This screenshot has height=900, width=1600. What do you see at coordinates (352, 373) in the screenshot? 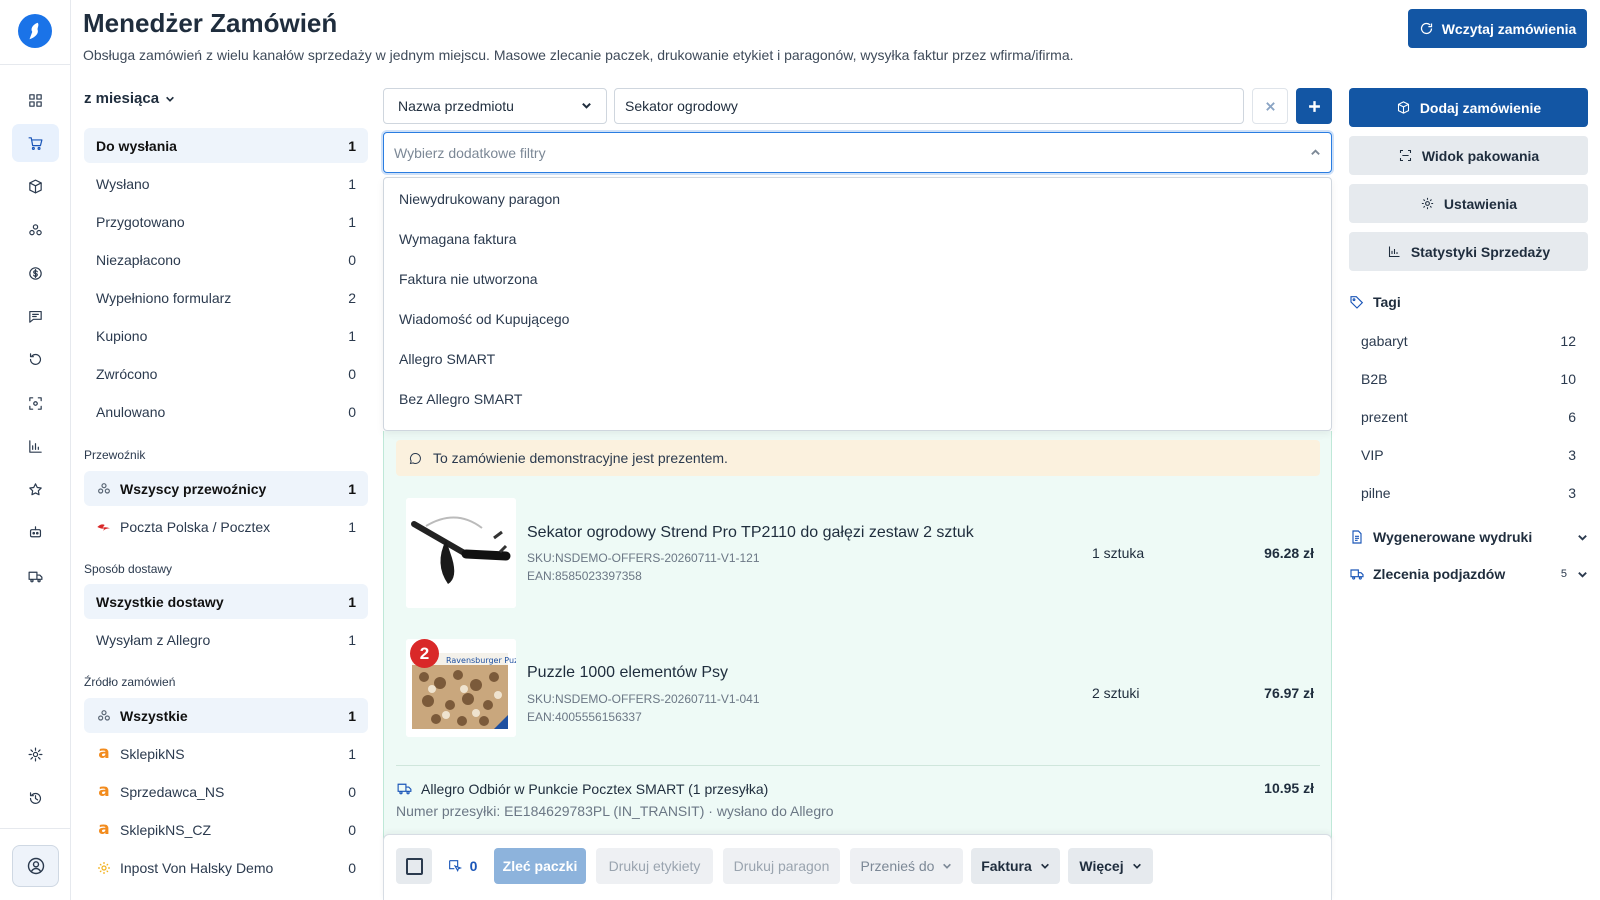
I see `status-count: 0` at bounding box center [352, 373].